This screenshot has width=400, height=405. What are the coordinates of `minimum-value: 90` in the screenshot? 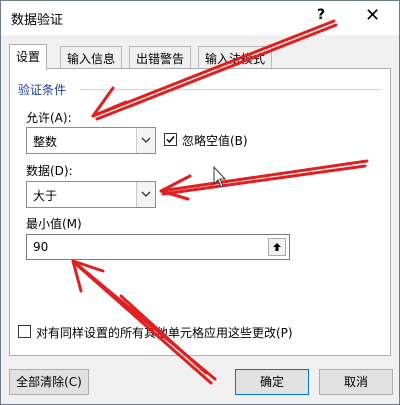 It's located at (41, 247).